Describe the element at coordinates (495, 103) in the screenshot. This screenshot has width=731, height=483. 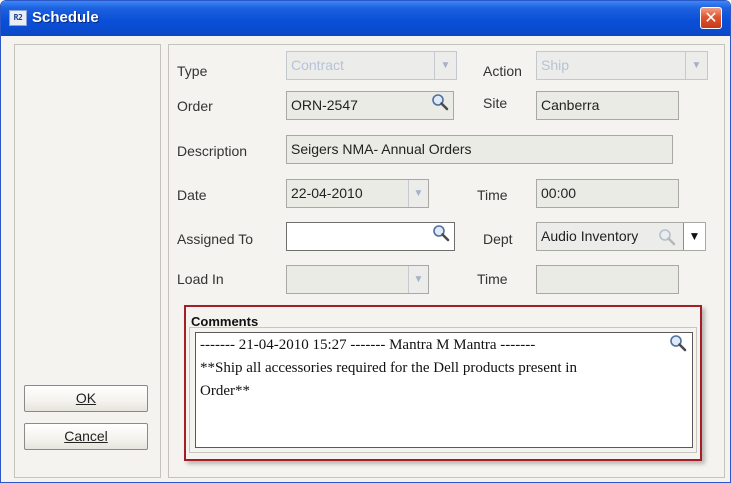
I see `site-label: Site` at that location.